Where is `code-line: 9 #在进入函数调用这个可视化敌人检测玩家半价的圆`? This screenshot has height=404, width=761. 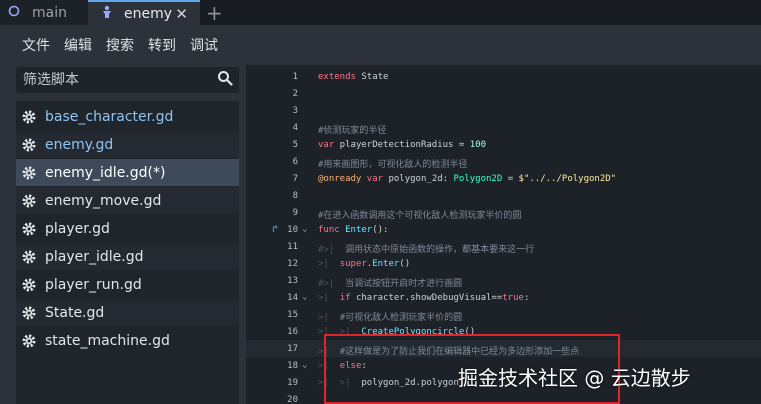
code-line: 9 #在进入函数调用这个可视化敌人检测玩家半价的圆 is located at coordinates (503, 212).